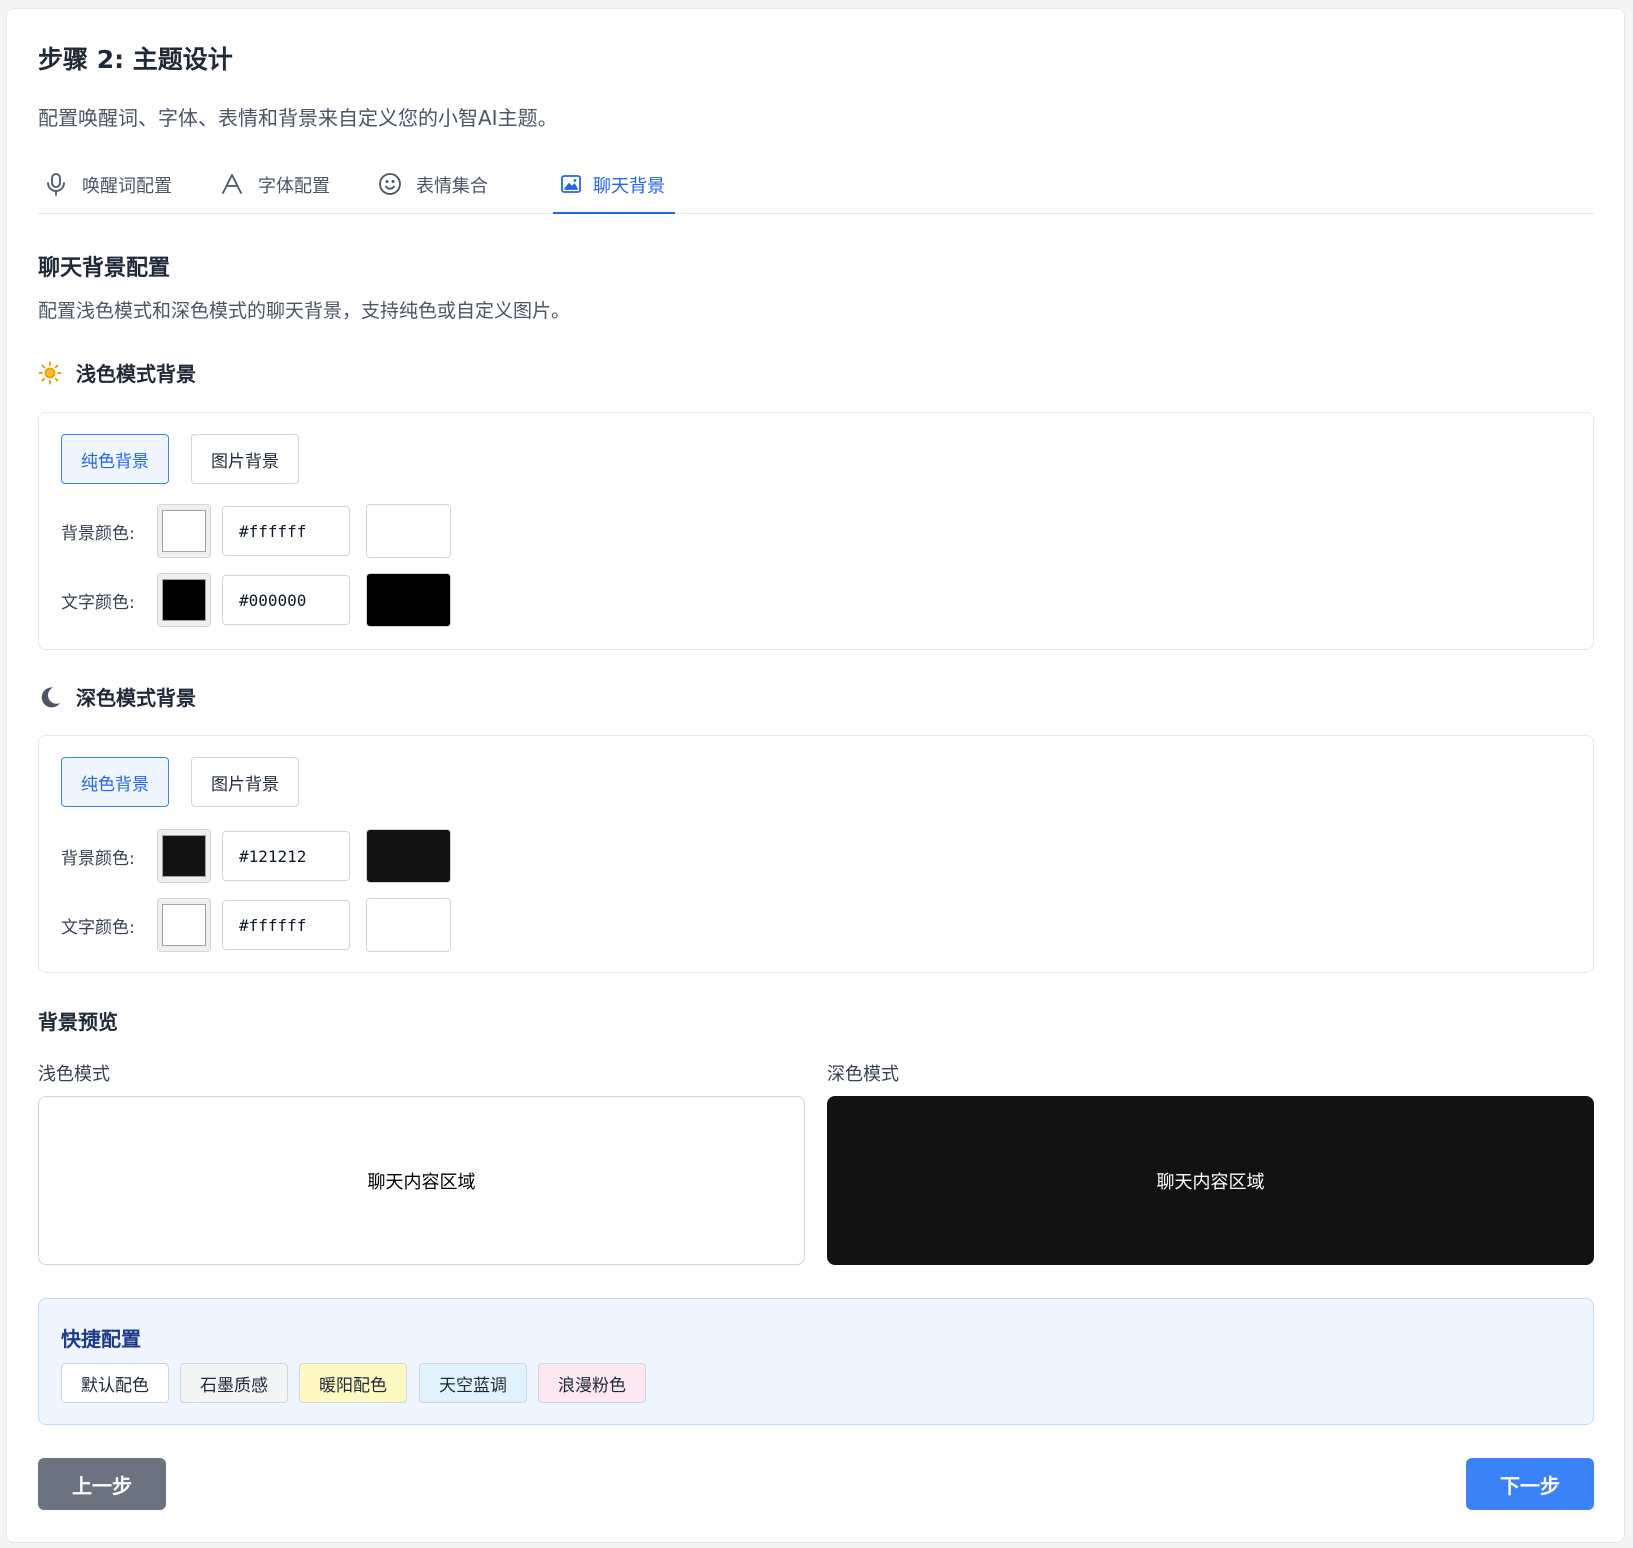 This screenshot has width=1633, height=1548. Describe the element at coordinates (816, 191) in the screenshot. I see `tab-bar: 唤醒词配置 字体配置 表情集合 聊天背景` at that location.